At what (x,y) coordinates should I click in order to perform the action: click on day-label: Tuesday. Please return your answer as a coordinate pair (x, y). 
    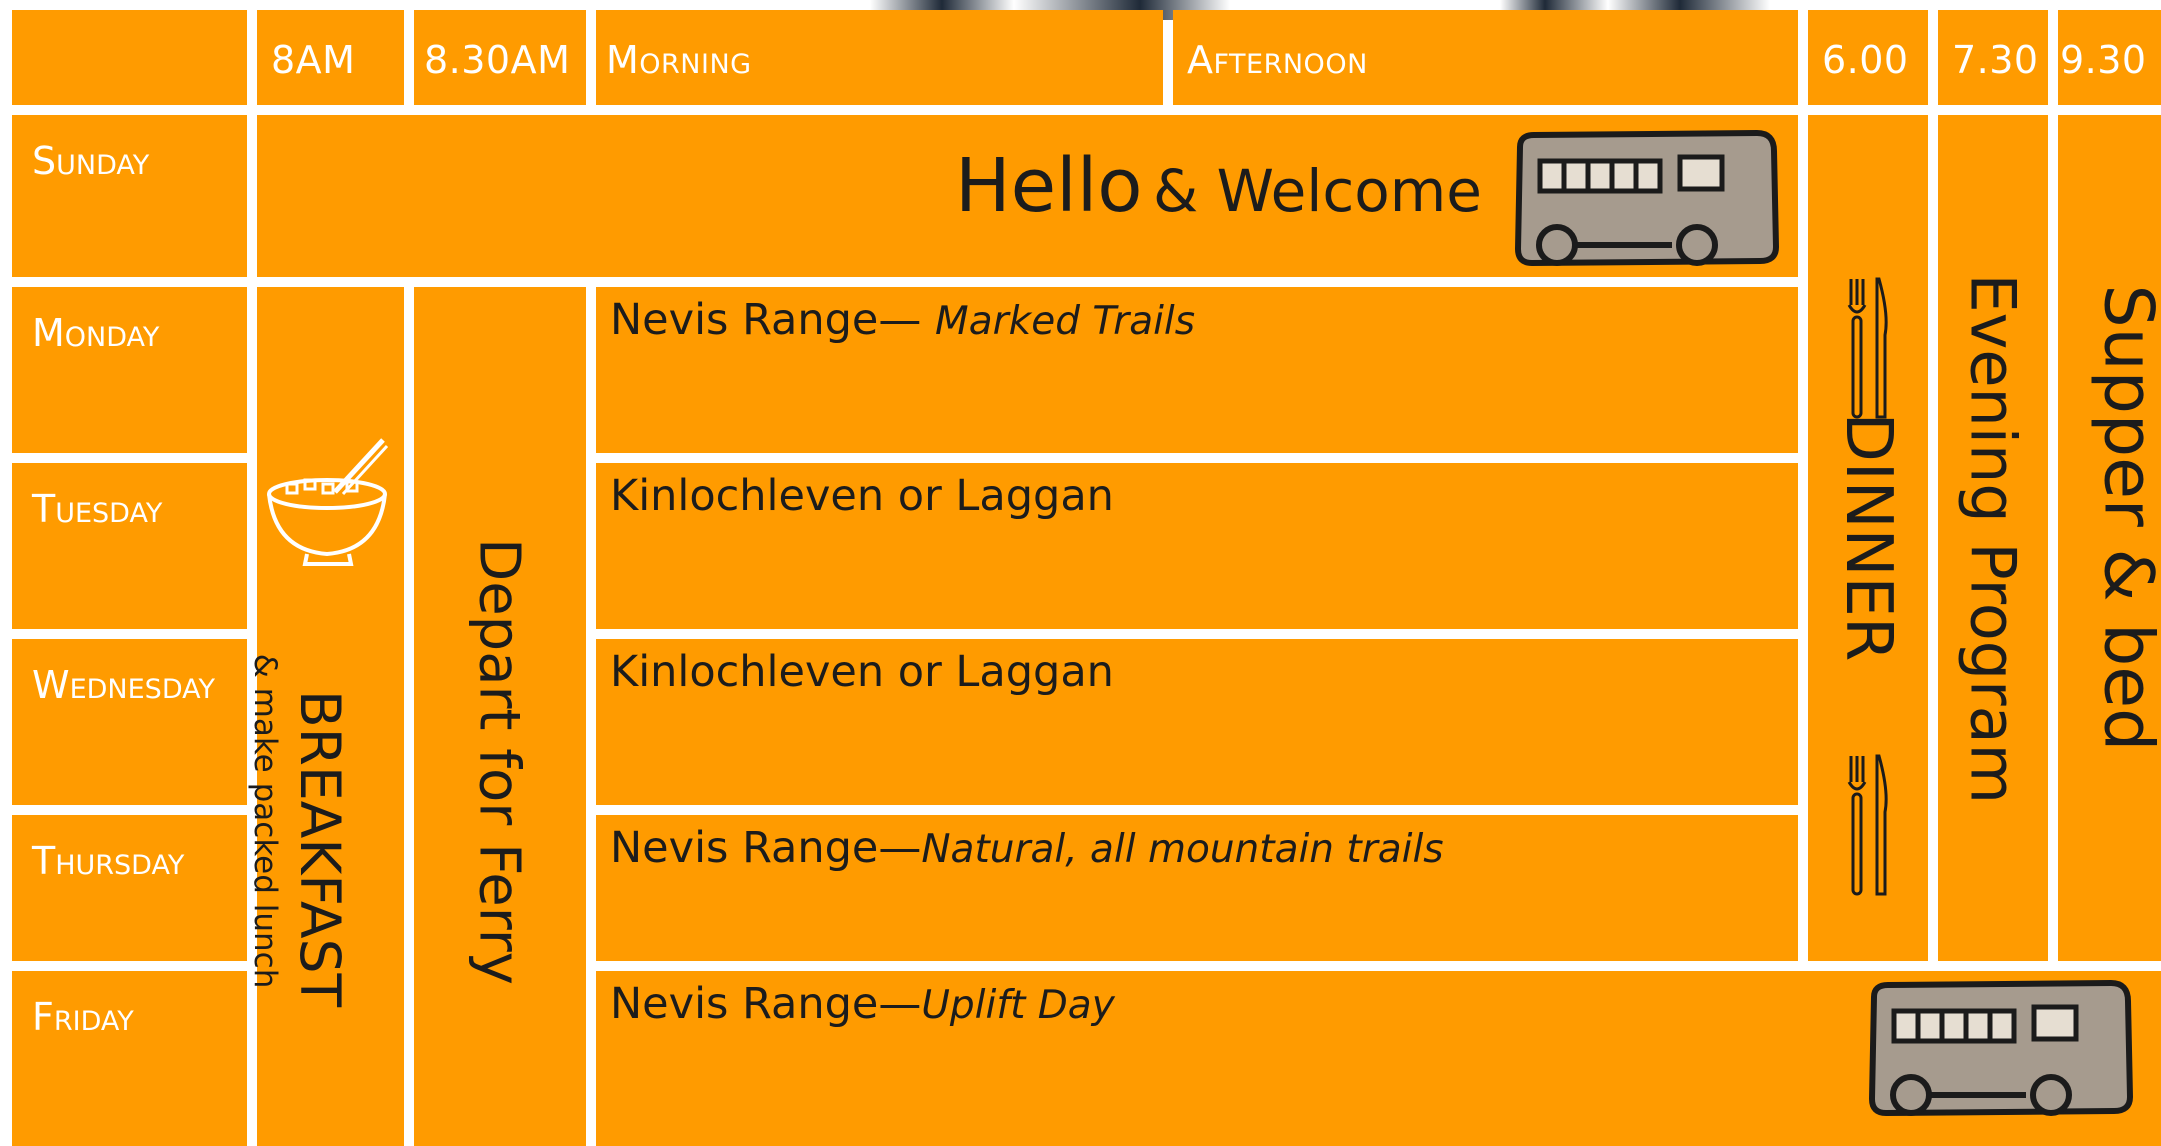
    Looking at the image, I should click on (97, 509).